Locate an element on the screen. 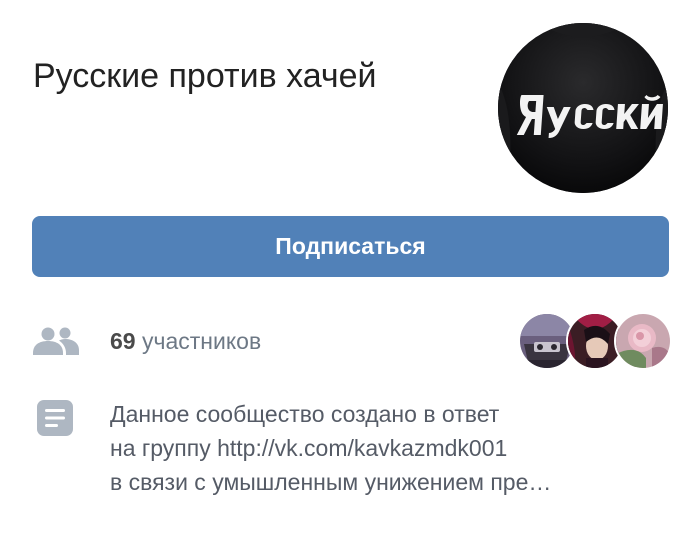  description-line: на группу http://vk.com/kavkazmdk001 is located at coordinates (309, 448).